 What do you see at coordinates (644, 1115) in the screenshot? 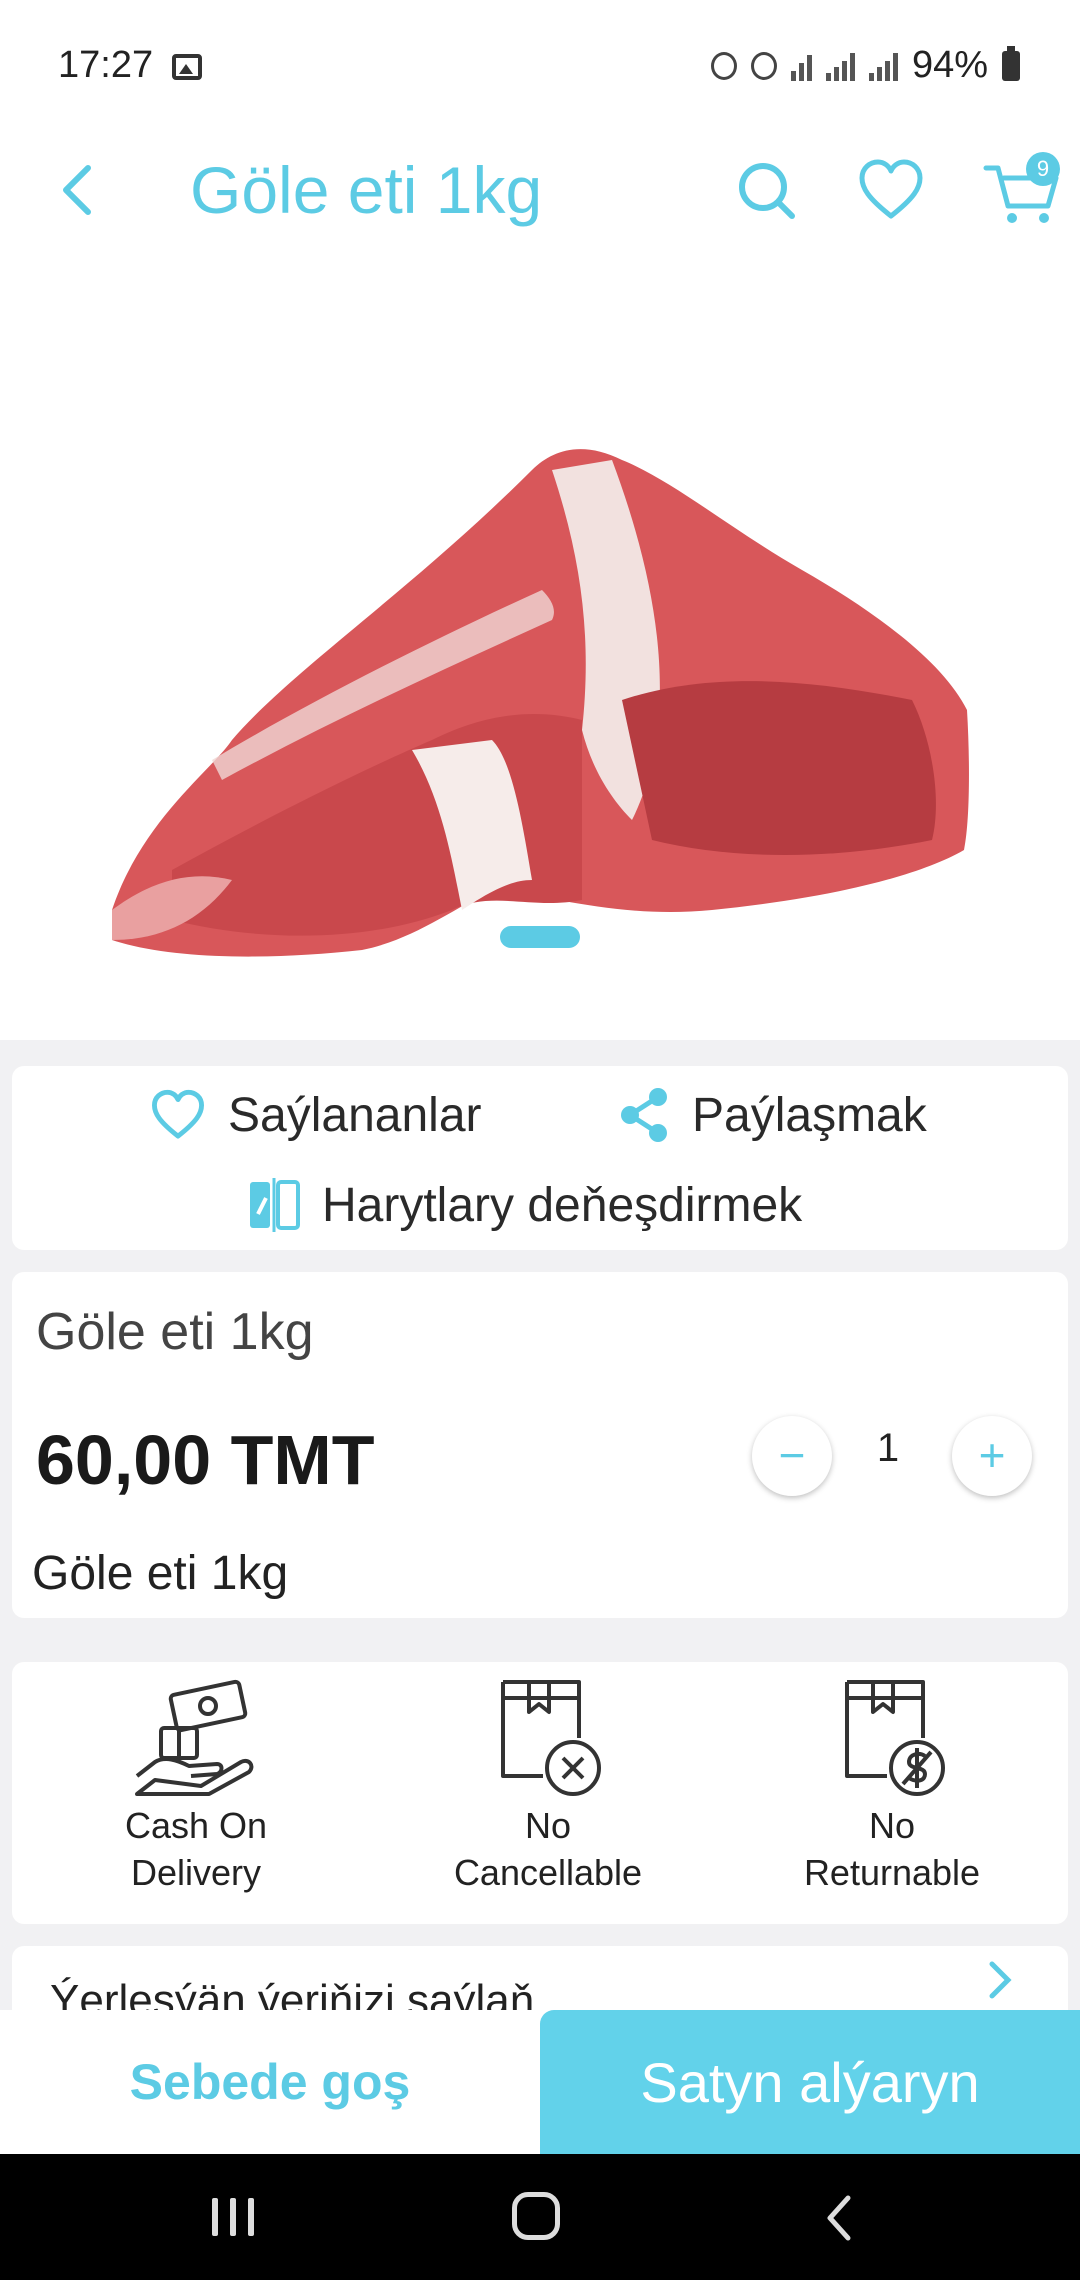
I see `share-icon` at bounding box center [644, 1115].